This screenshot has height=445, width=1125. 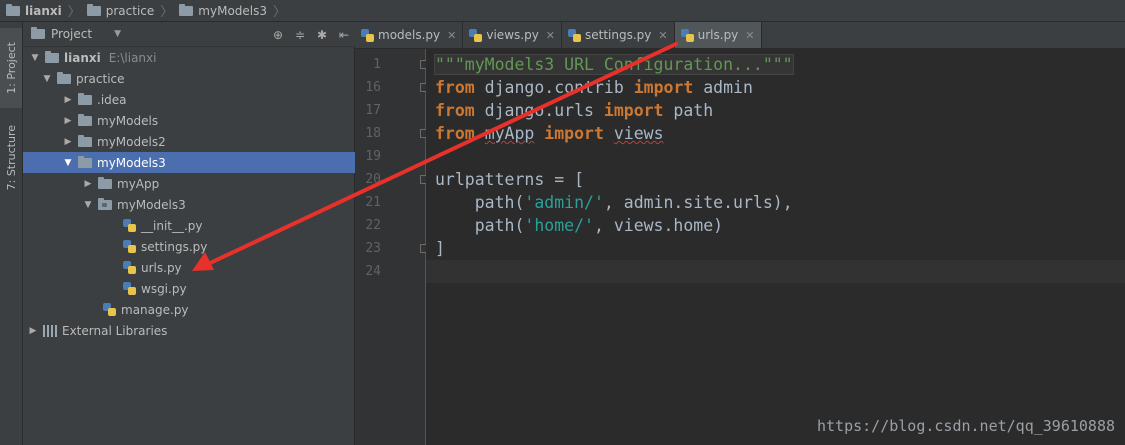 What do you see at coordinates (189, 99) in the screenshot?
I see `tree-item-idea: ▶ .idea` at bounding box center [189, 99].